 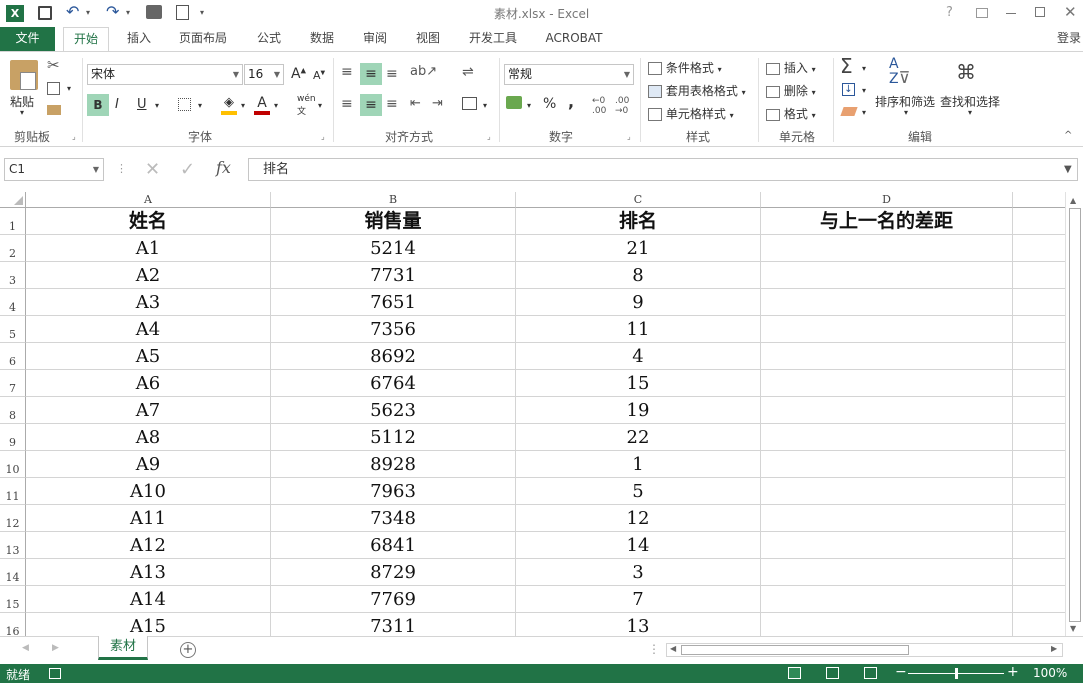 What do you see at coordinates (638, 624) in the screenshot?
I see `table-cell: 13` at bounding box center [638, 624].